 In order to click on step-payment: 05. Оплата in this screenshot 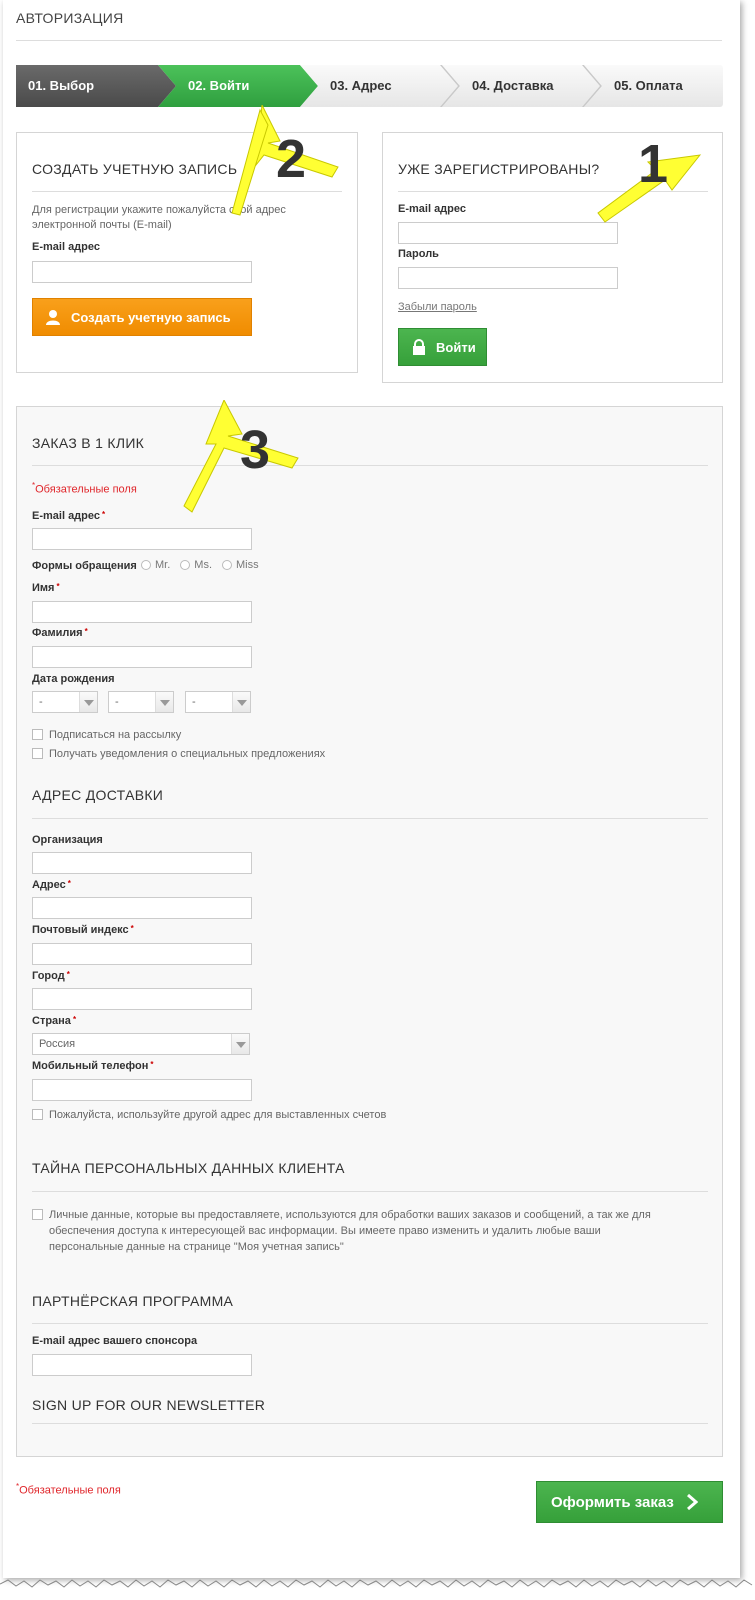, I will do `click(653, 86)`.